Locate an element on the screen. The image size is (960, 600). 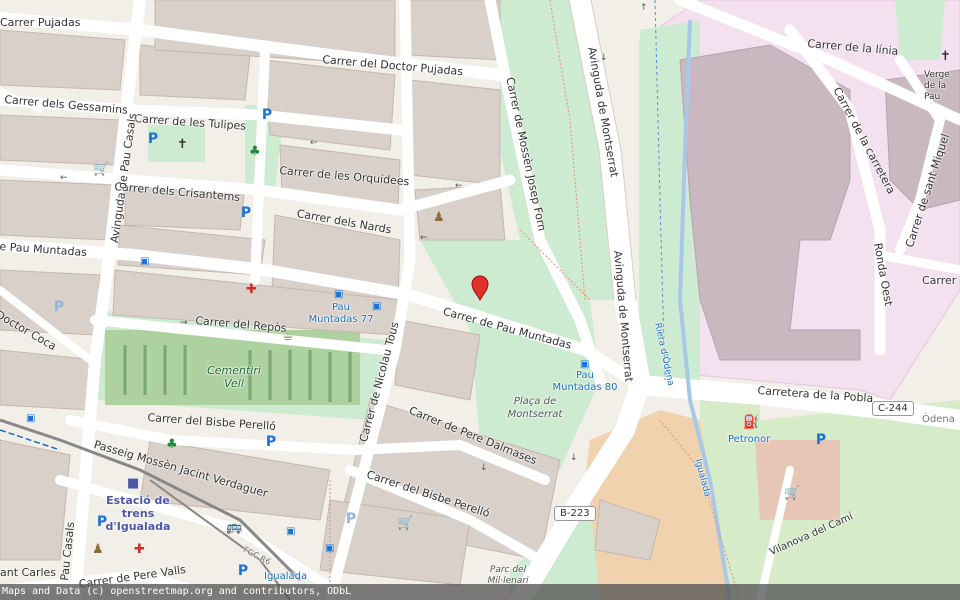
fuel-icon: ⛽ is located at coordinates (751, 422).